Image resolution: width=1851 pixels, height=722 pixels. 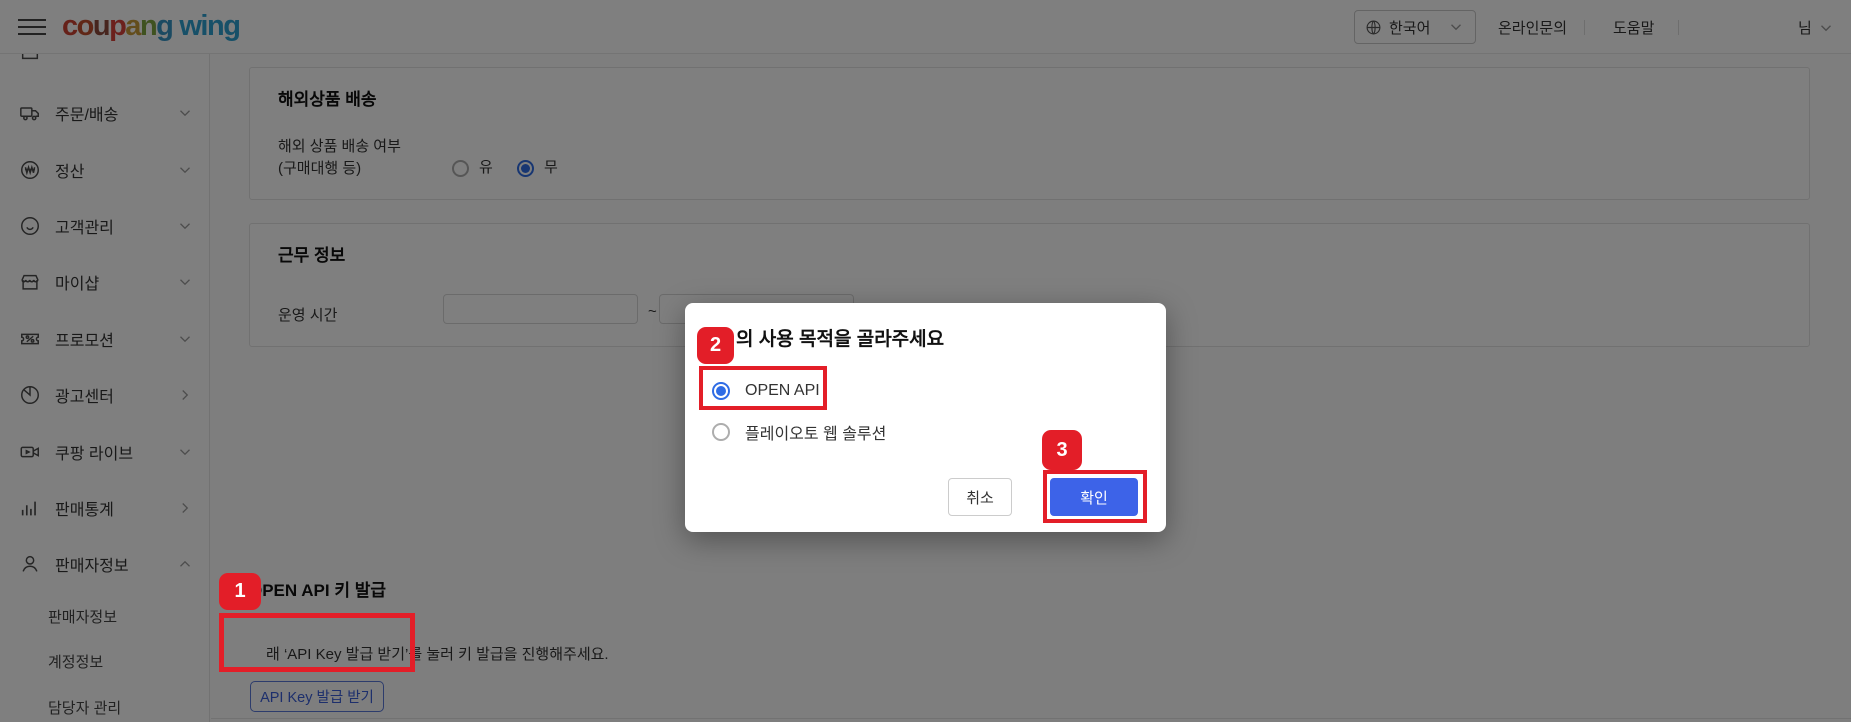 I want to click on modal-title: 의 사용 목적을 골라주세요, so click(x=840, y=339).